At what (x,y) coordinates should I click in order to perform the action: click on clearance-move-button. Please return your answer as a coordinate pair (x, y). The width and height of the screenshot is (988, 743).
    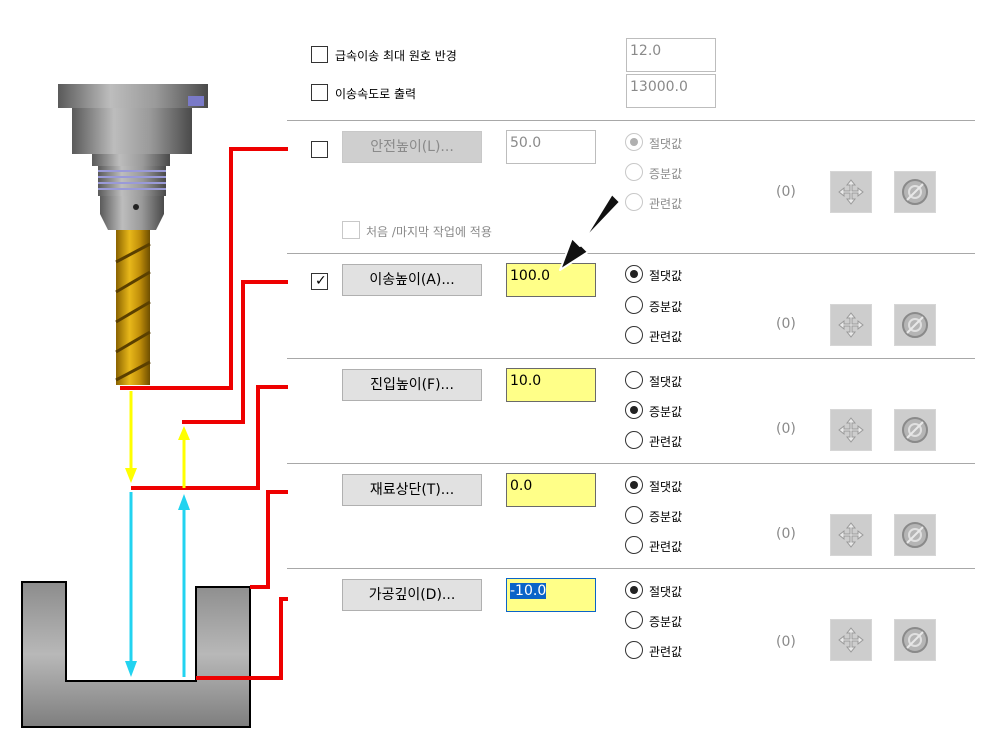
    Looking at the image, I should click on (851, 325).